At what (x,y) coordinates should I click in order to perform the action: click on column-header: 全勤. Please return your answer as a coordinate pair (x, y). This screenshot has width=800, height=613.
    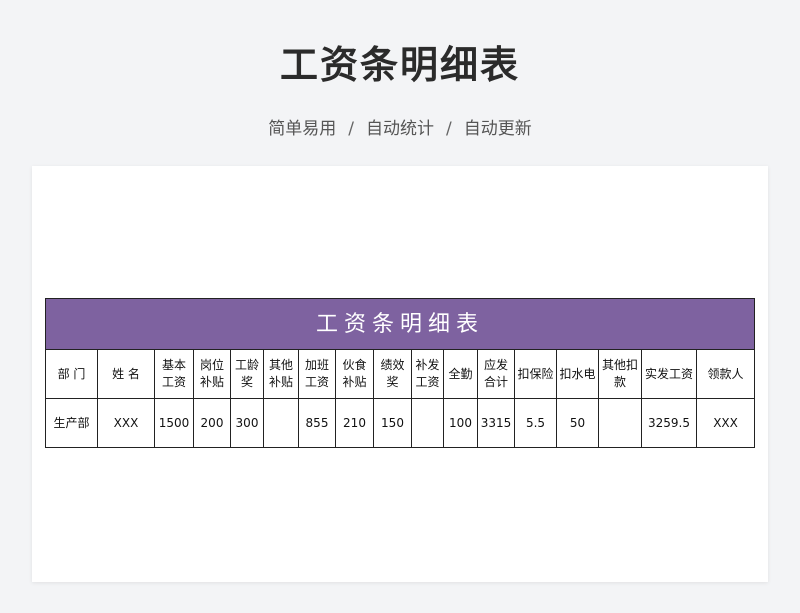
    Looking at the image, I should click on (460, 374).